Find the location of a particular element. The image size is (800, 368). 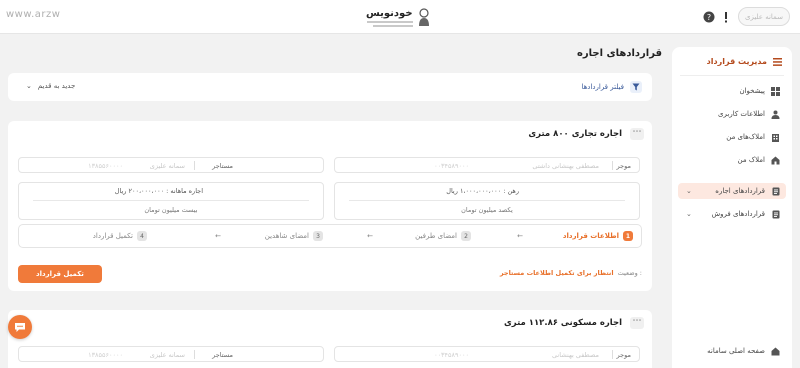

question-icon: ? is located at coordinates (709, 17).